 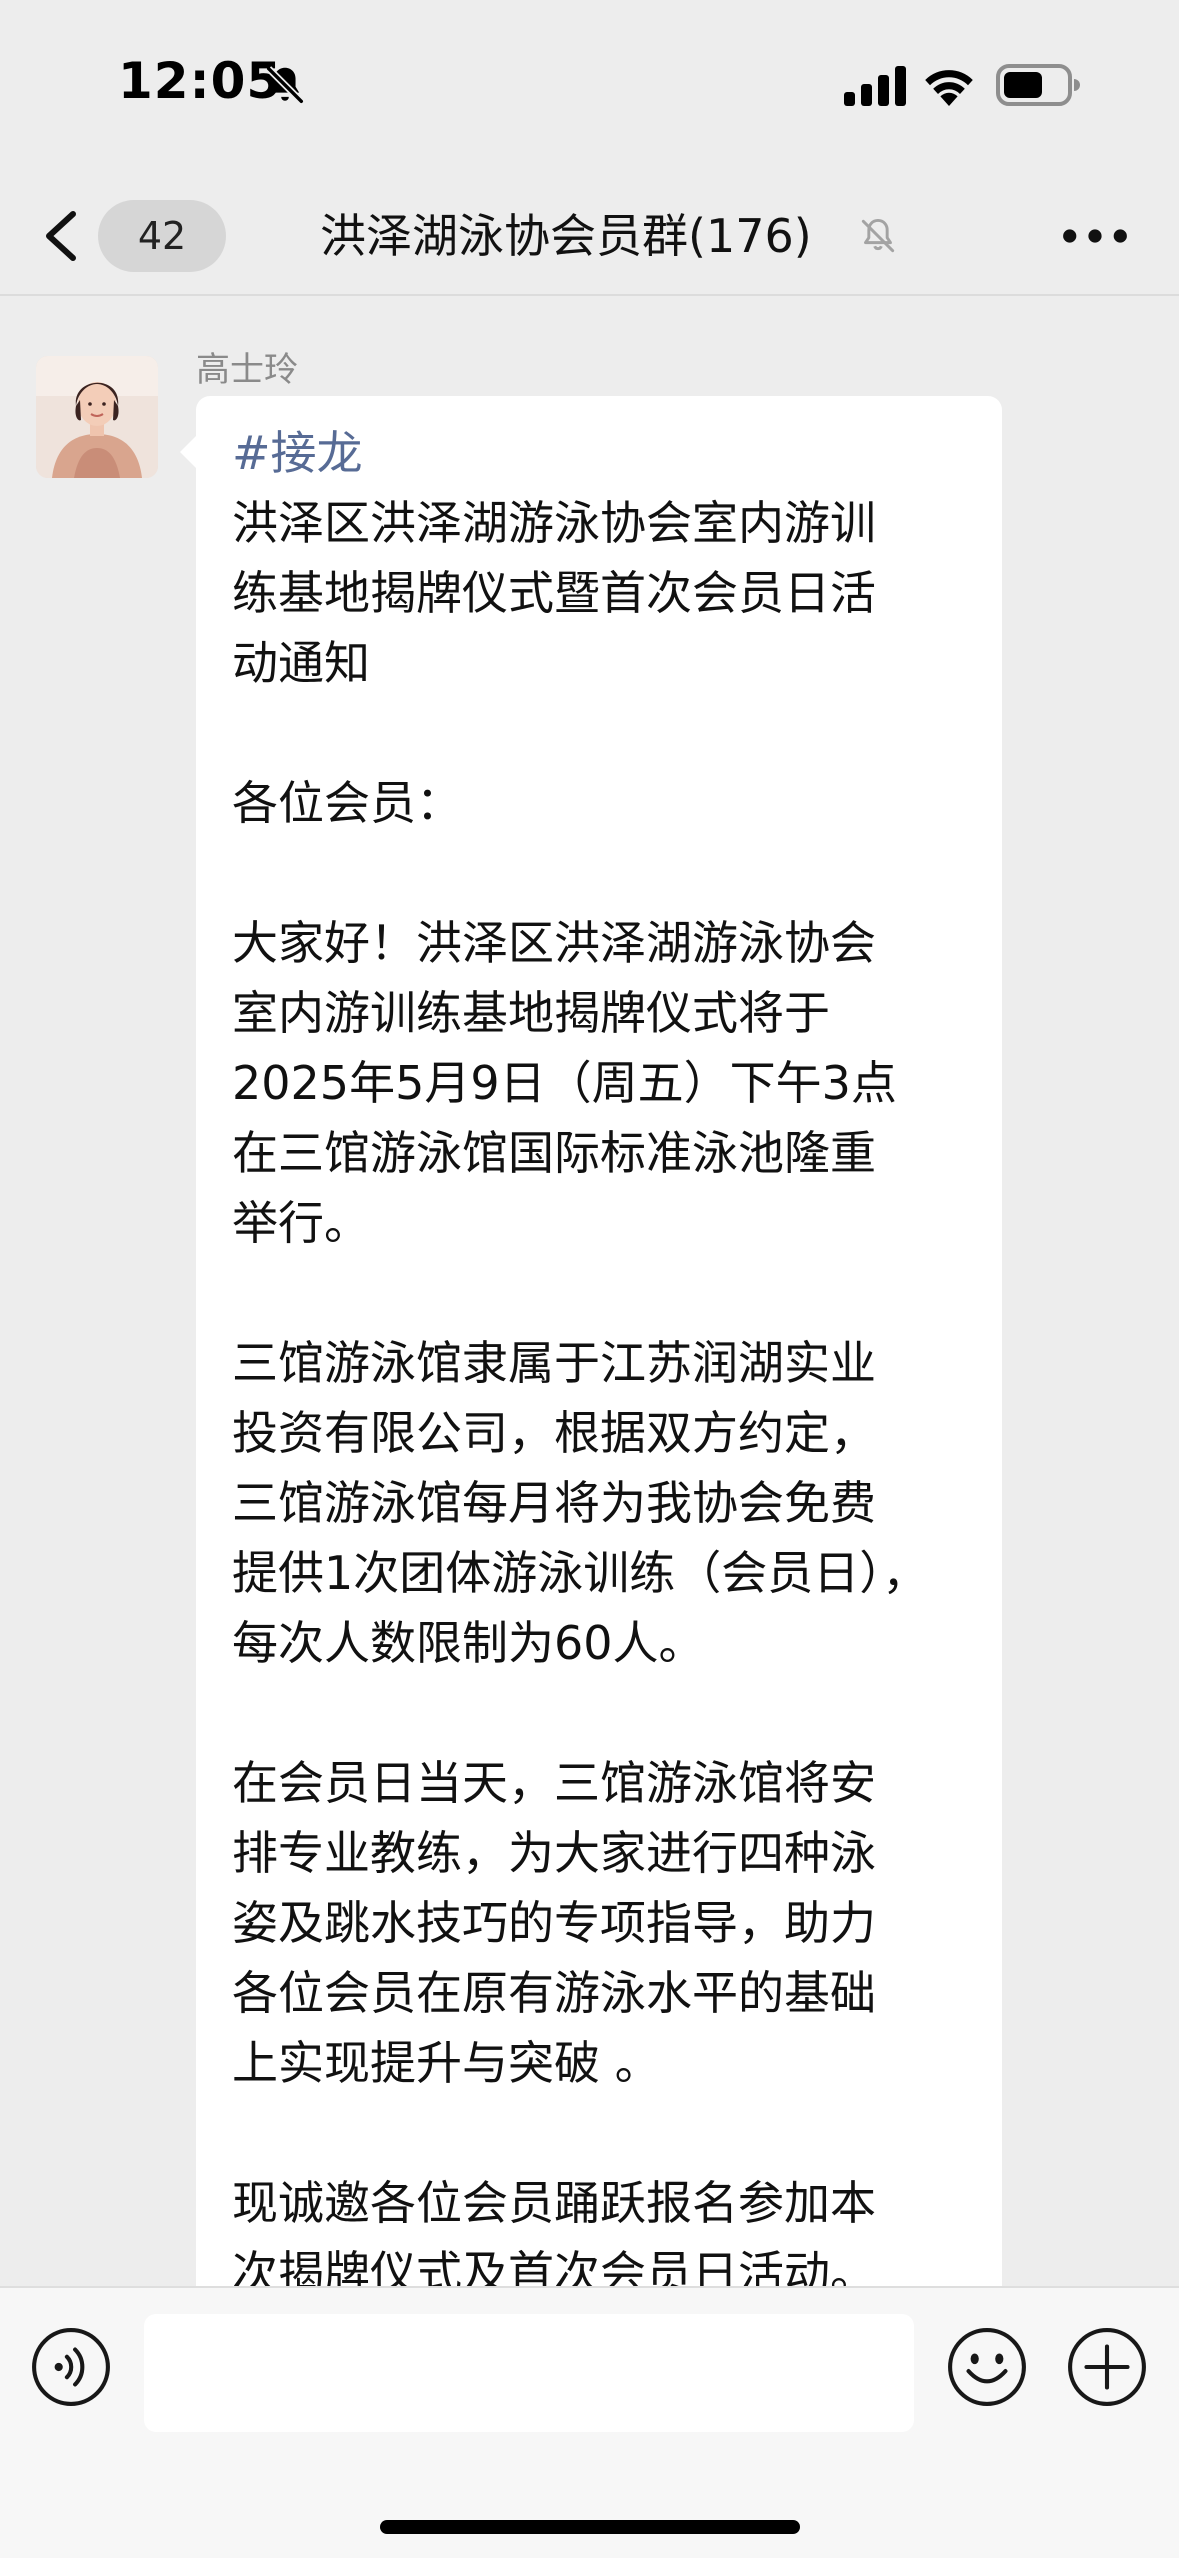 What do you see at coordinates (247, 370) in the screenshot?
I see `sender-name: 高士玲` at bounding box center [247, 370].